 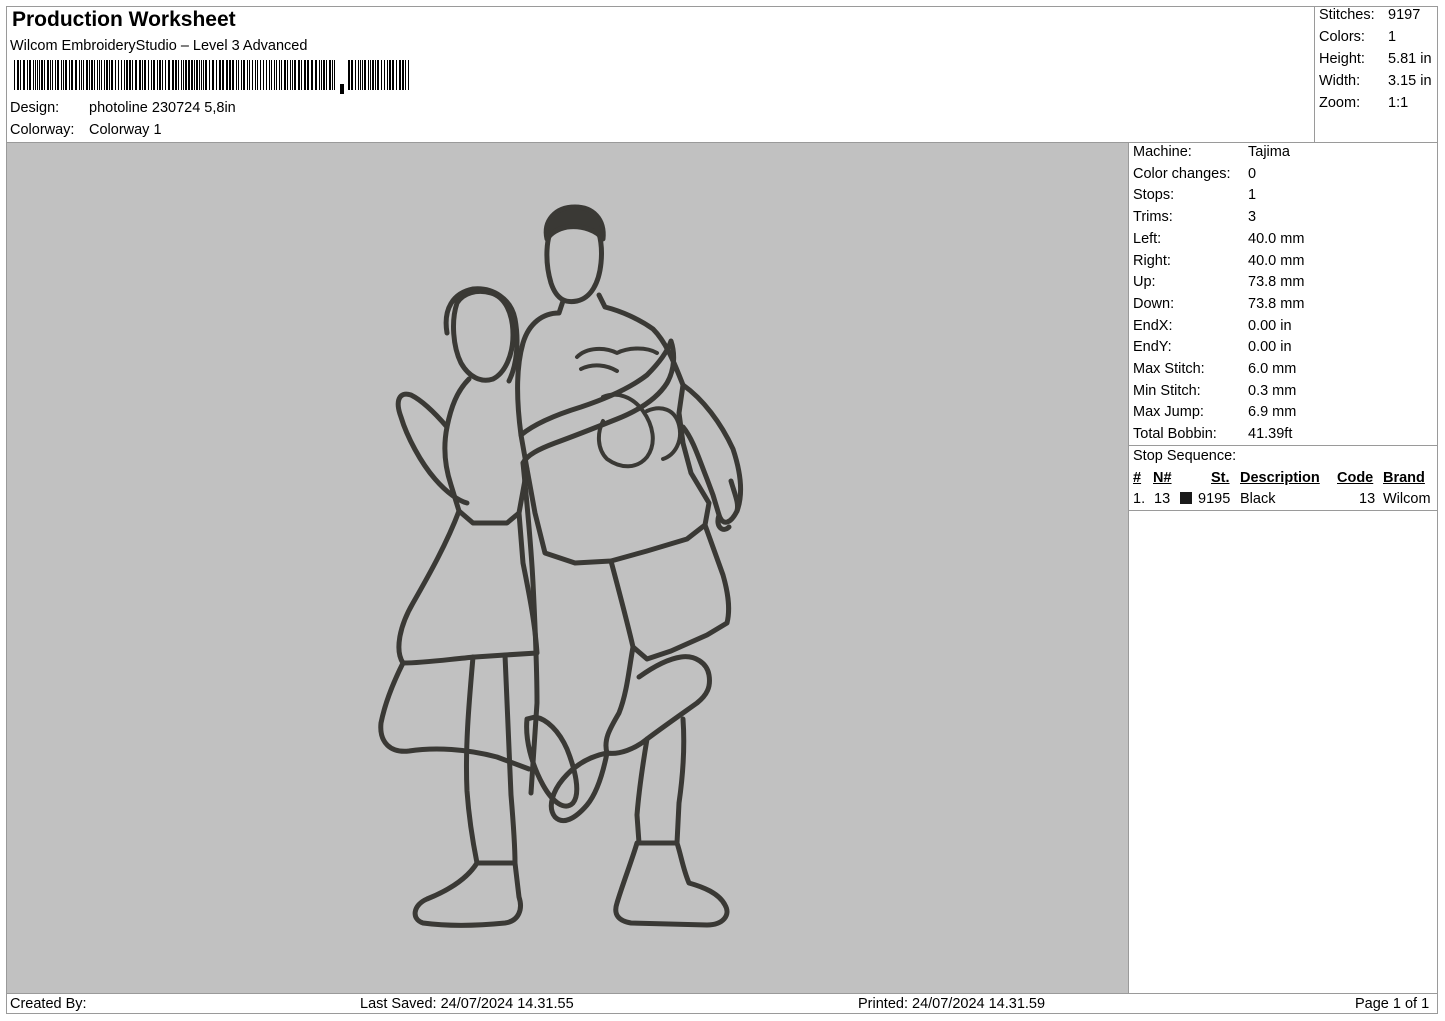 I want to click on machine-info-label: Stops:, so click(x=1154, y=195).